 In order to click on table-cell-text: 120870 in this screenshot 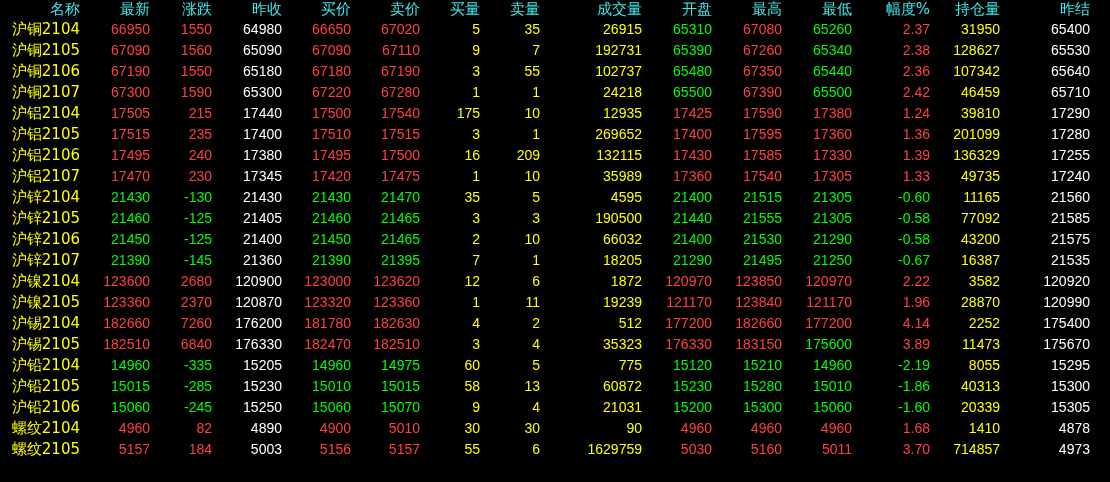, I will do `click(258, 302)`.